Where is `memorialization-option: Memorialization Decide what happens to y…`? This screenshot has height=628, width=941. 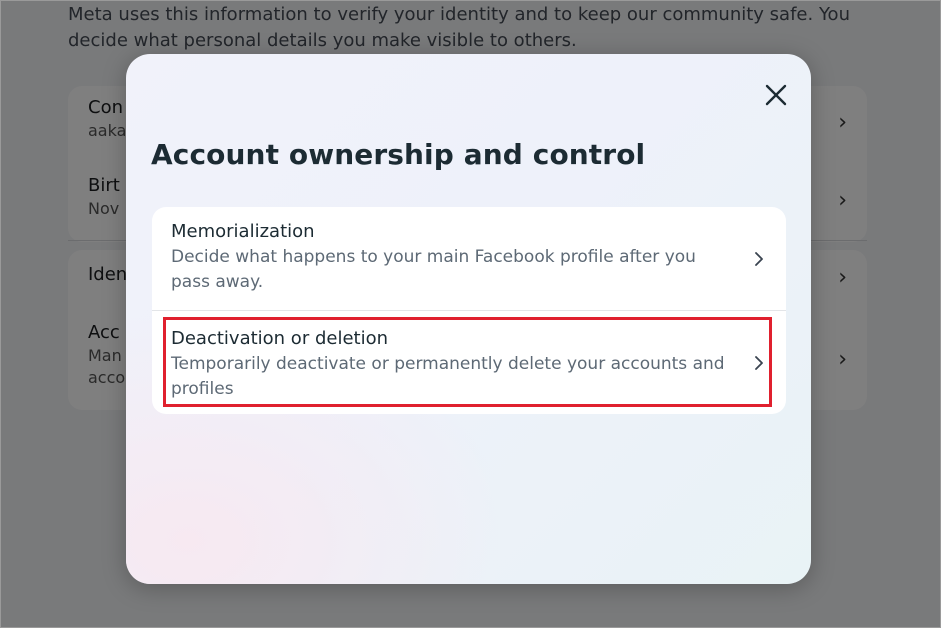
memorialization-option: Memorialization Decide what happens to y… is located at coordinates (469, 258).